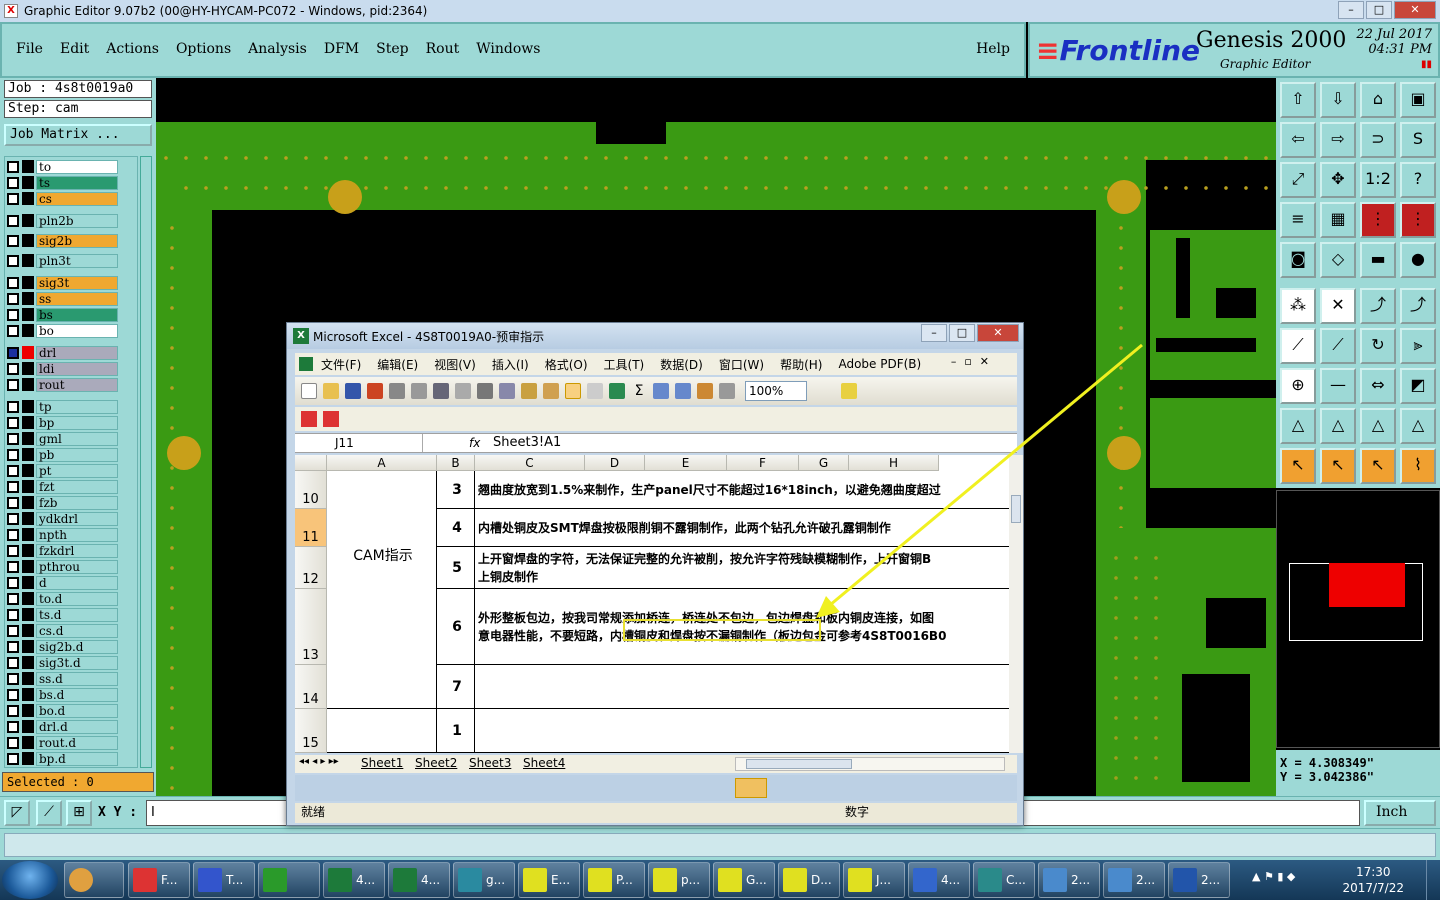 The width and height of the screenshot is (1440, 900). What do you see at coordinates (62, 406) in the screenshot?
I see `layer-row-tp: tp` at bounding box center [62, 406].